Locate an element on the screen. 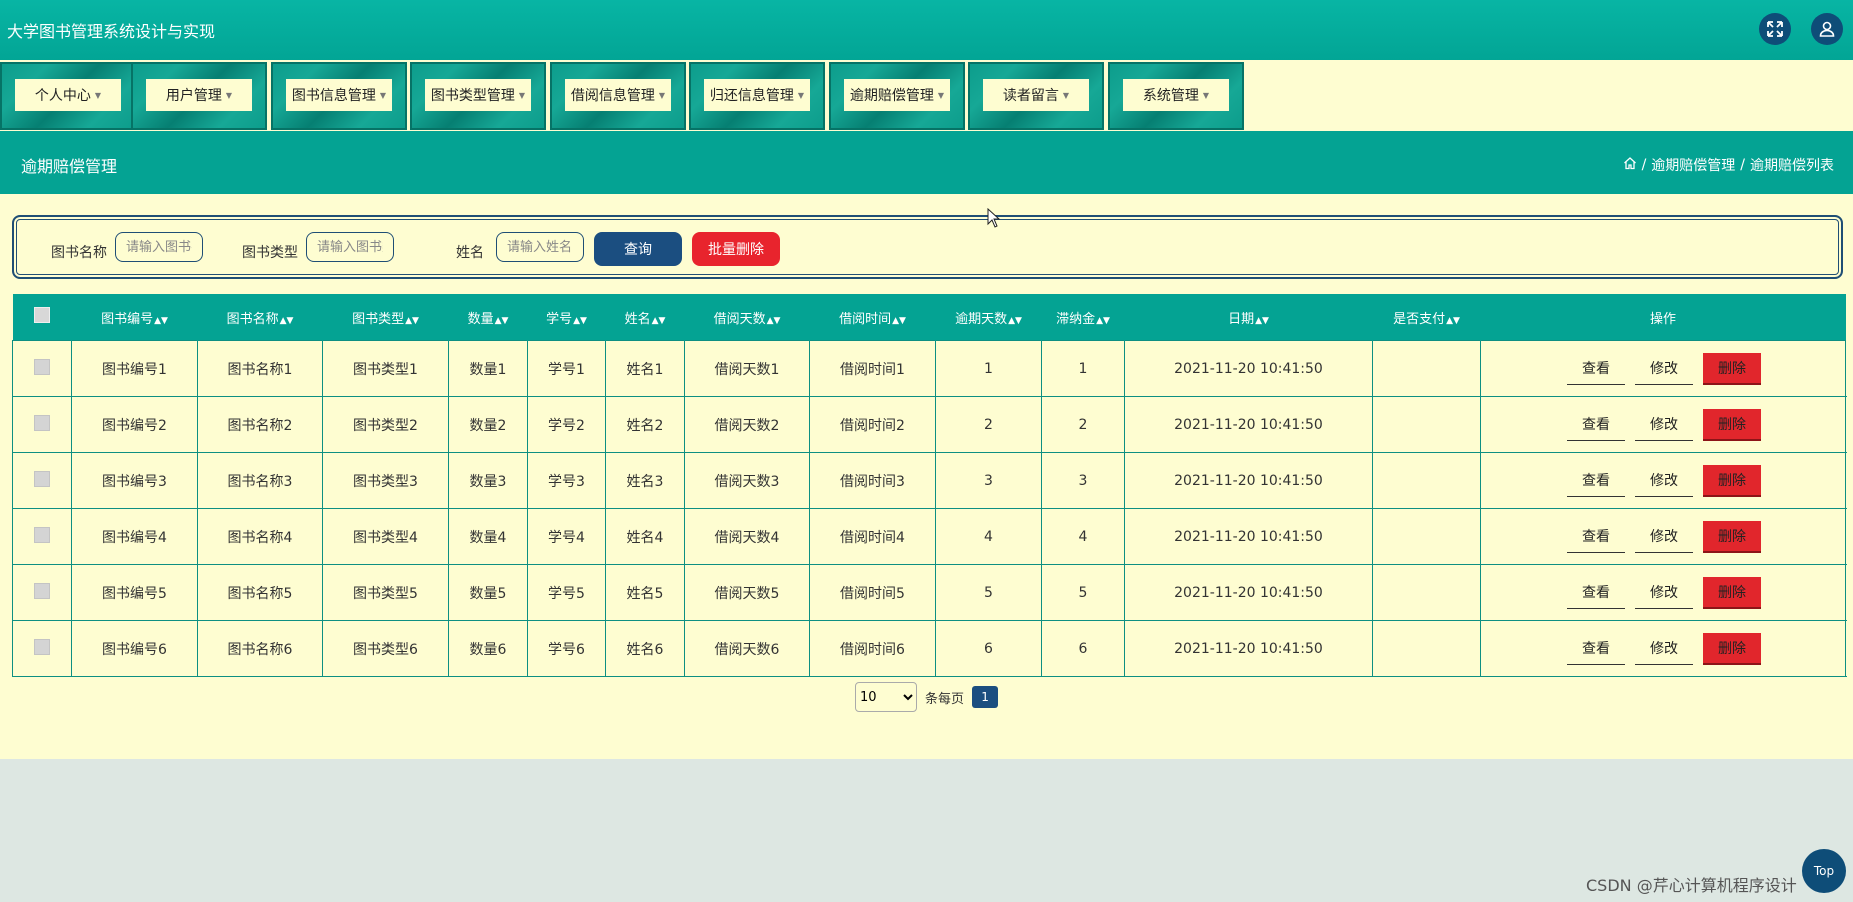  nav-book-type: 图书类型管理 ▼ is located at coordinates (478, 96).